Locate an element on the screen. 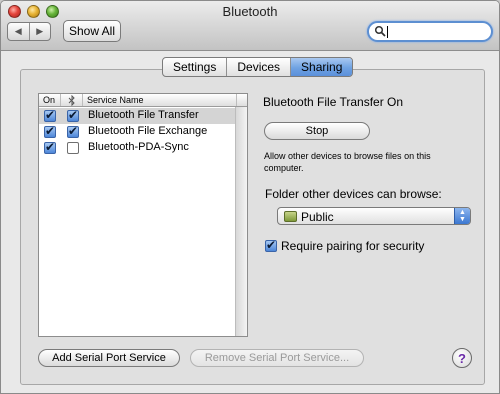  column-header-bluetooth is located at coordinates (72, 100).